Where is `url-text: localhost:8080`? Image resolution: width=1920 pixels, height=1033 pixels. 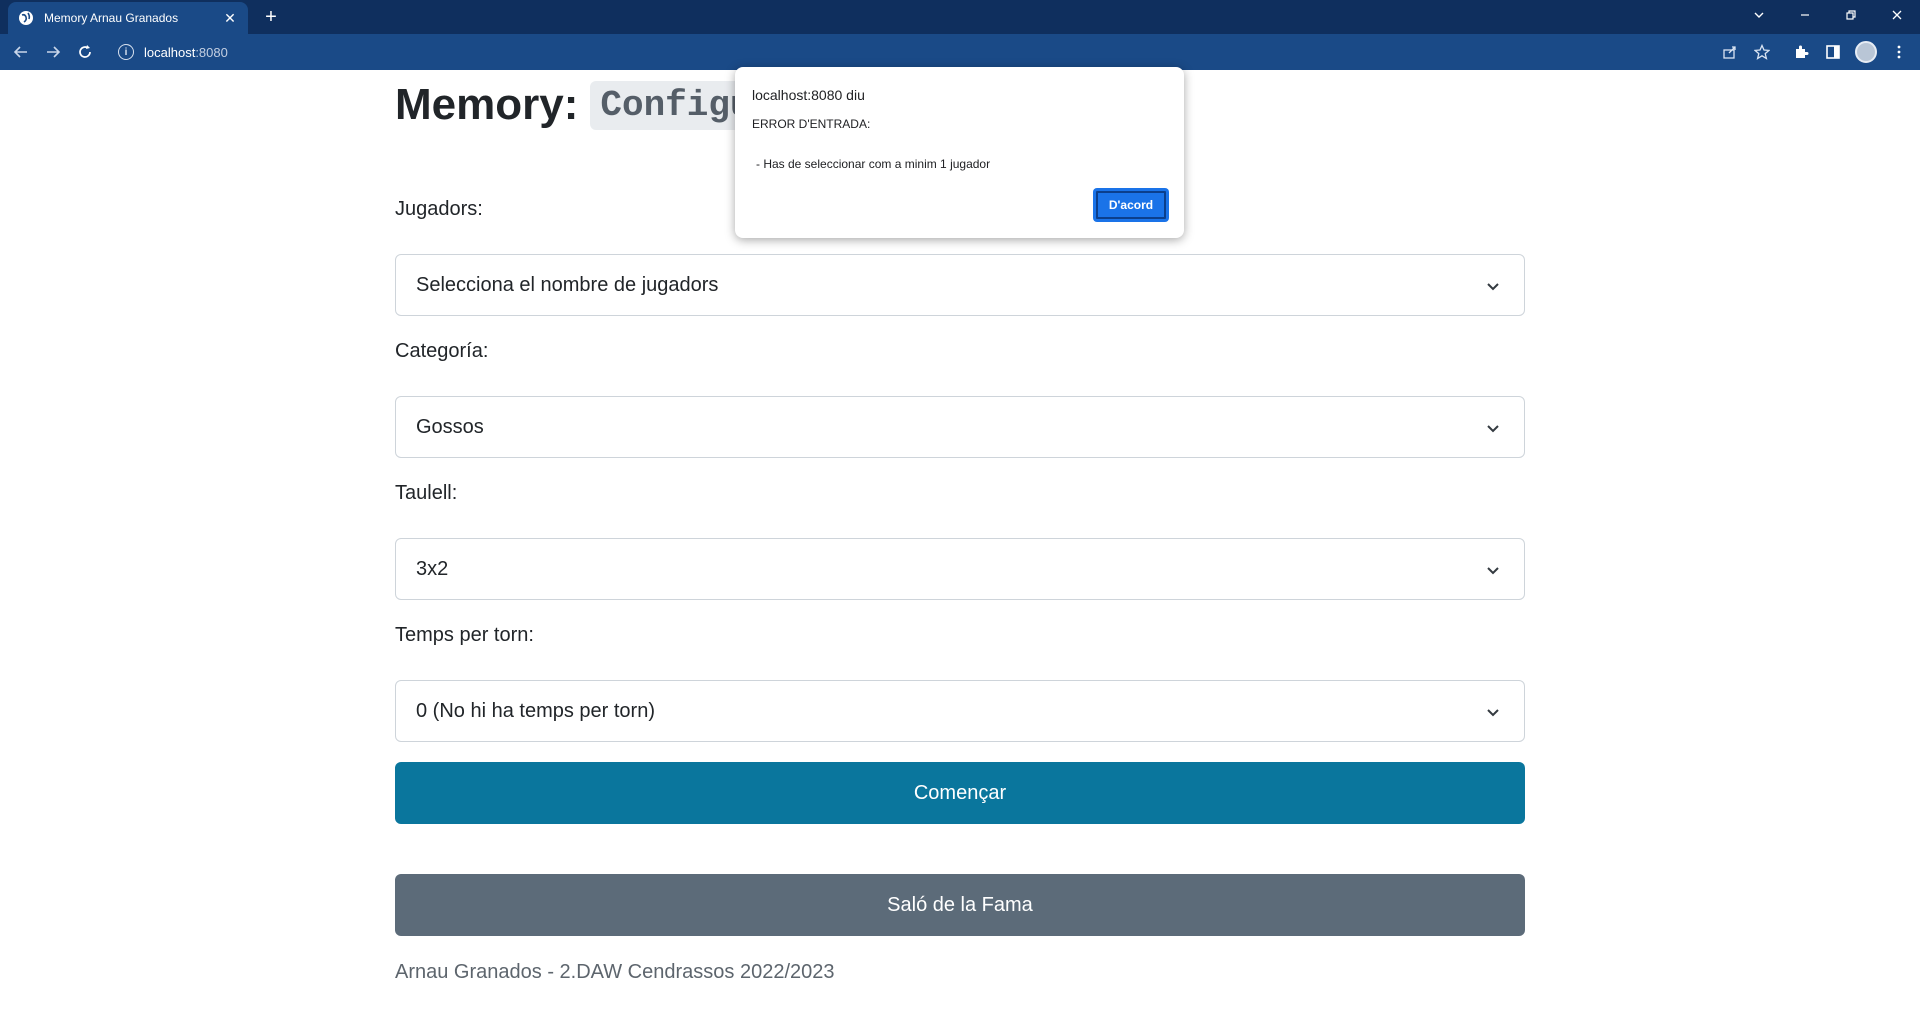
url-text: localhost:8080 is located at coordinates (186, 52).